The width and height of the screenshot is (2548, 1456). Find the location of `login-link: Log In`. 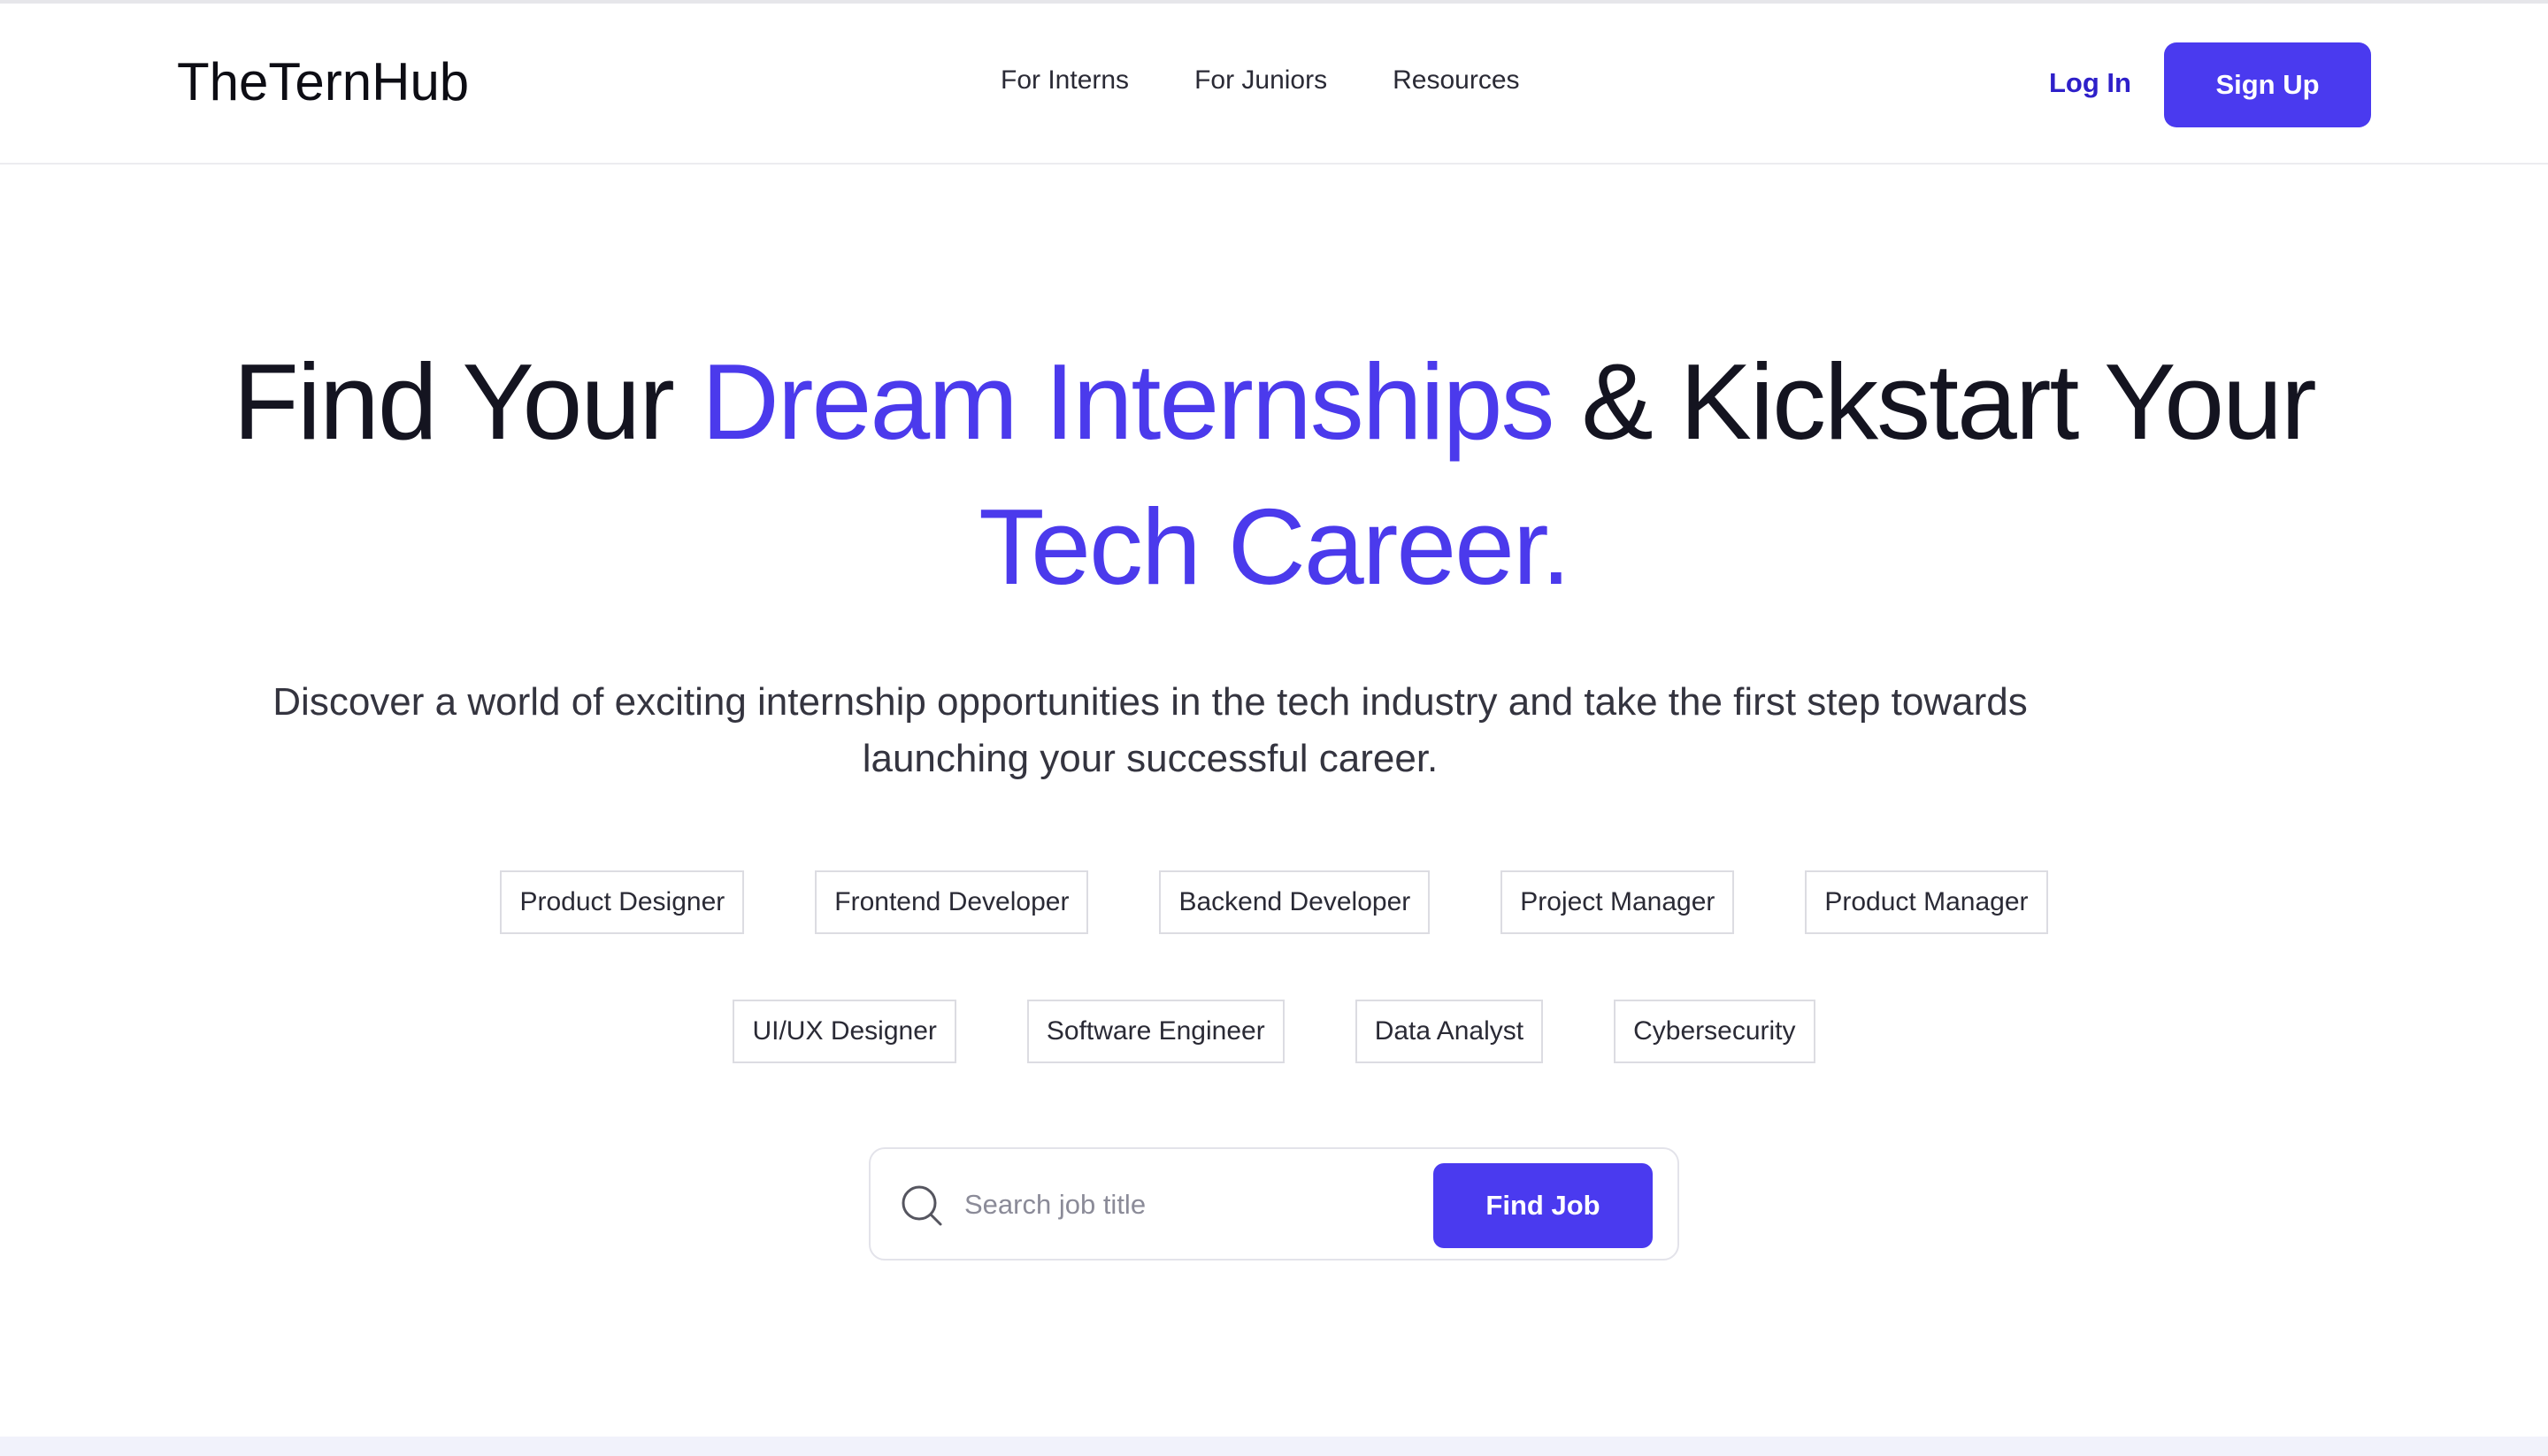

login-link: Log In is located at coordinates (2090, 83).